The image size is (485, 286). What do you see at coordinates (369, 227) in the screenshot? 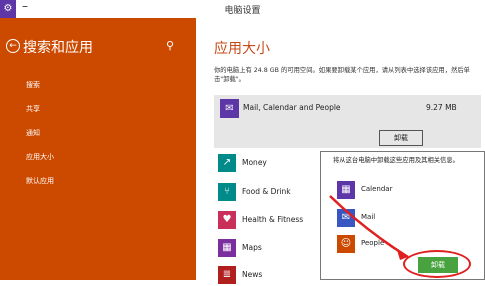
I see `annotation-arrow-icon` at bounding box center [369, 227].